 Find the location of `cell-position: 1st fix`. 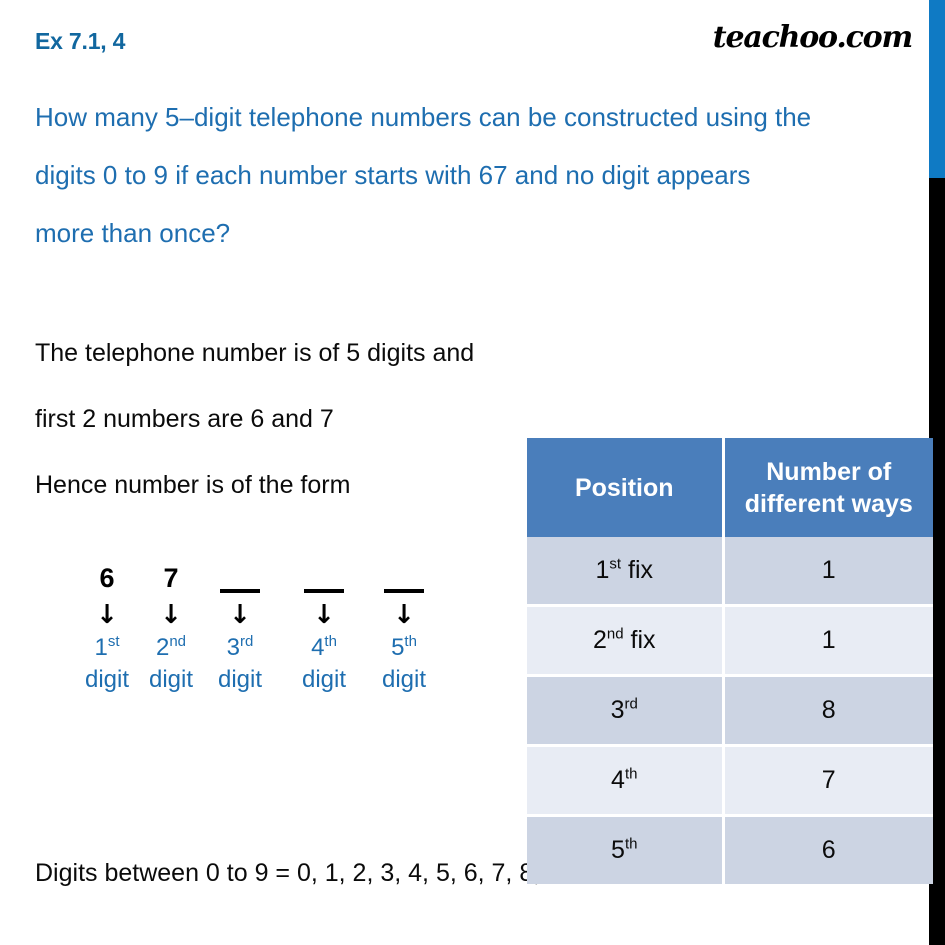

cell-position: 1st fix is located at coordinates (626, 572).